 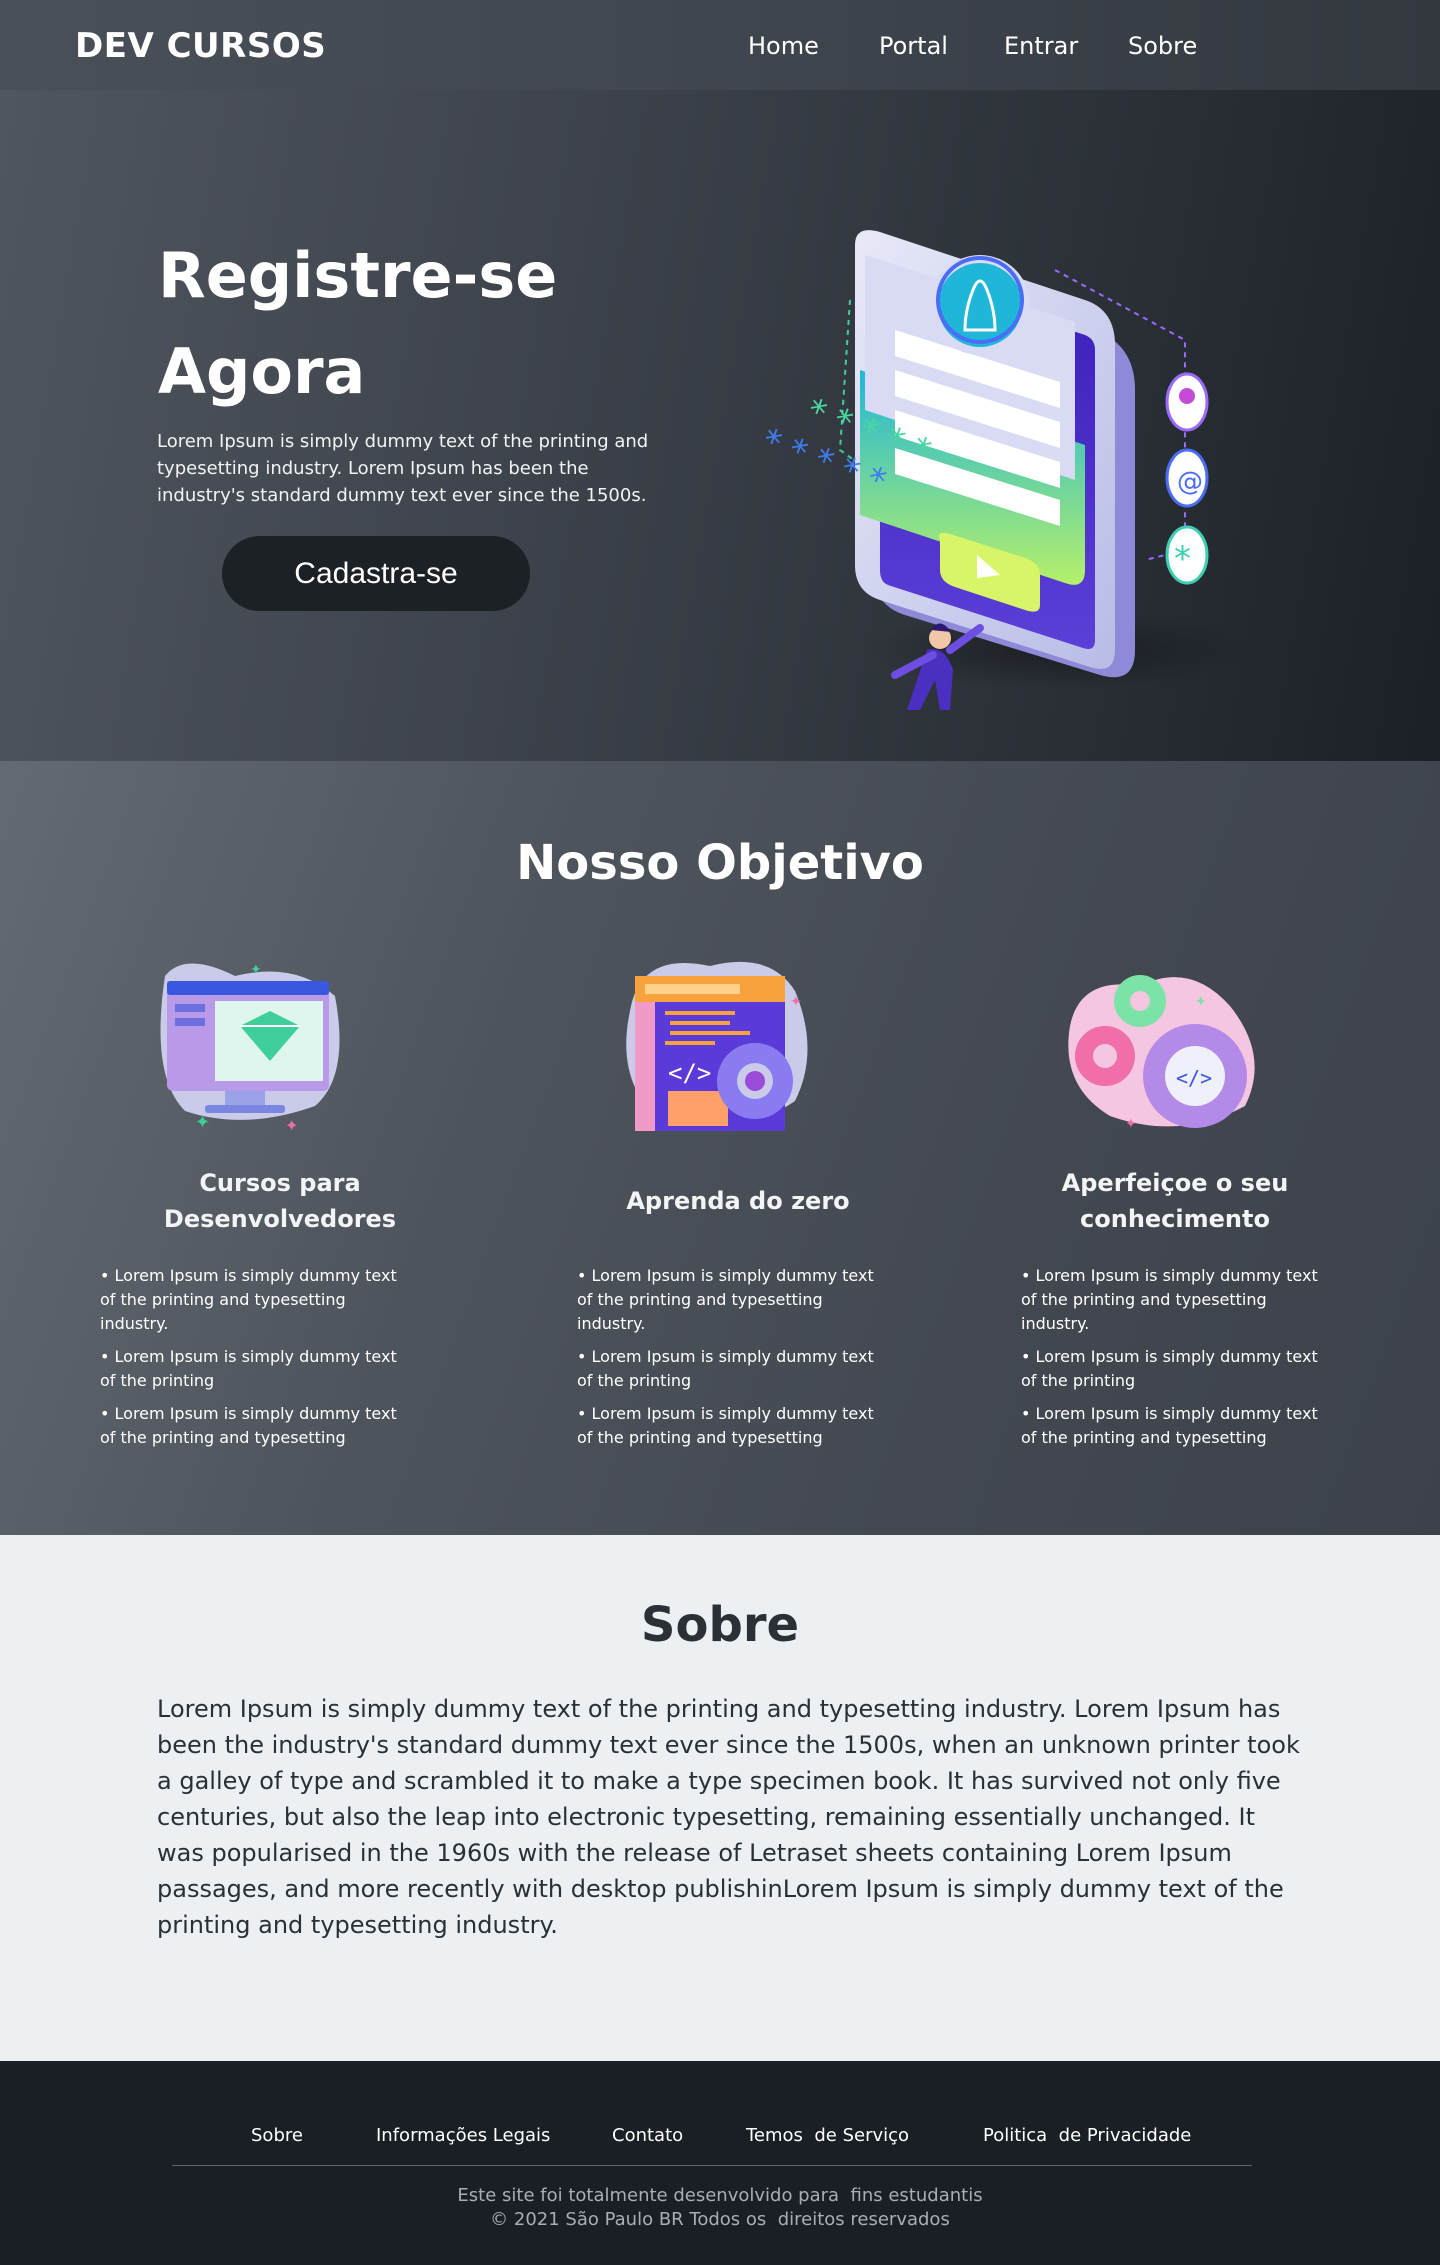 I want to click on hero-title: Registre-se Agora, so click(x=408, y=324).